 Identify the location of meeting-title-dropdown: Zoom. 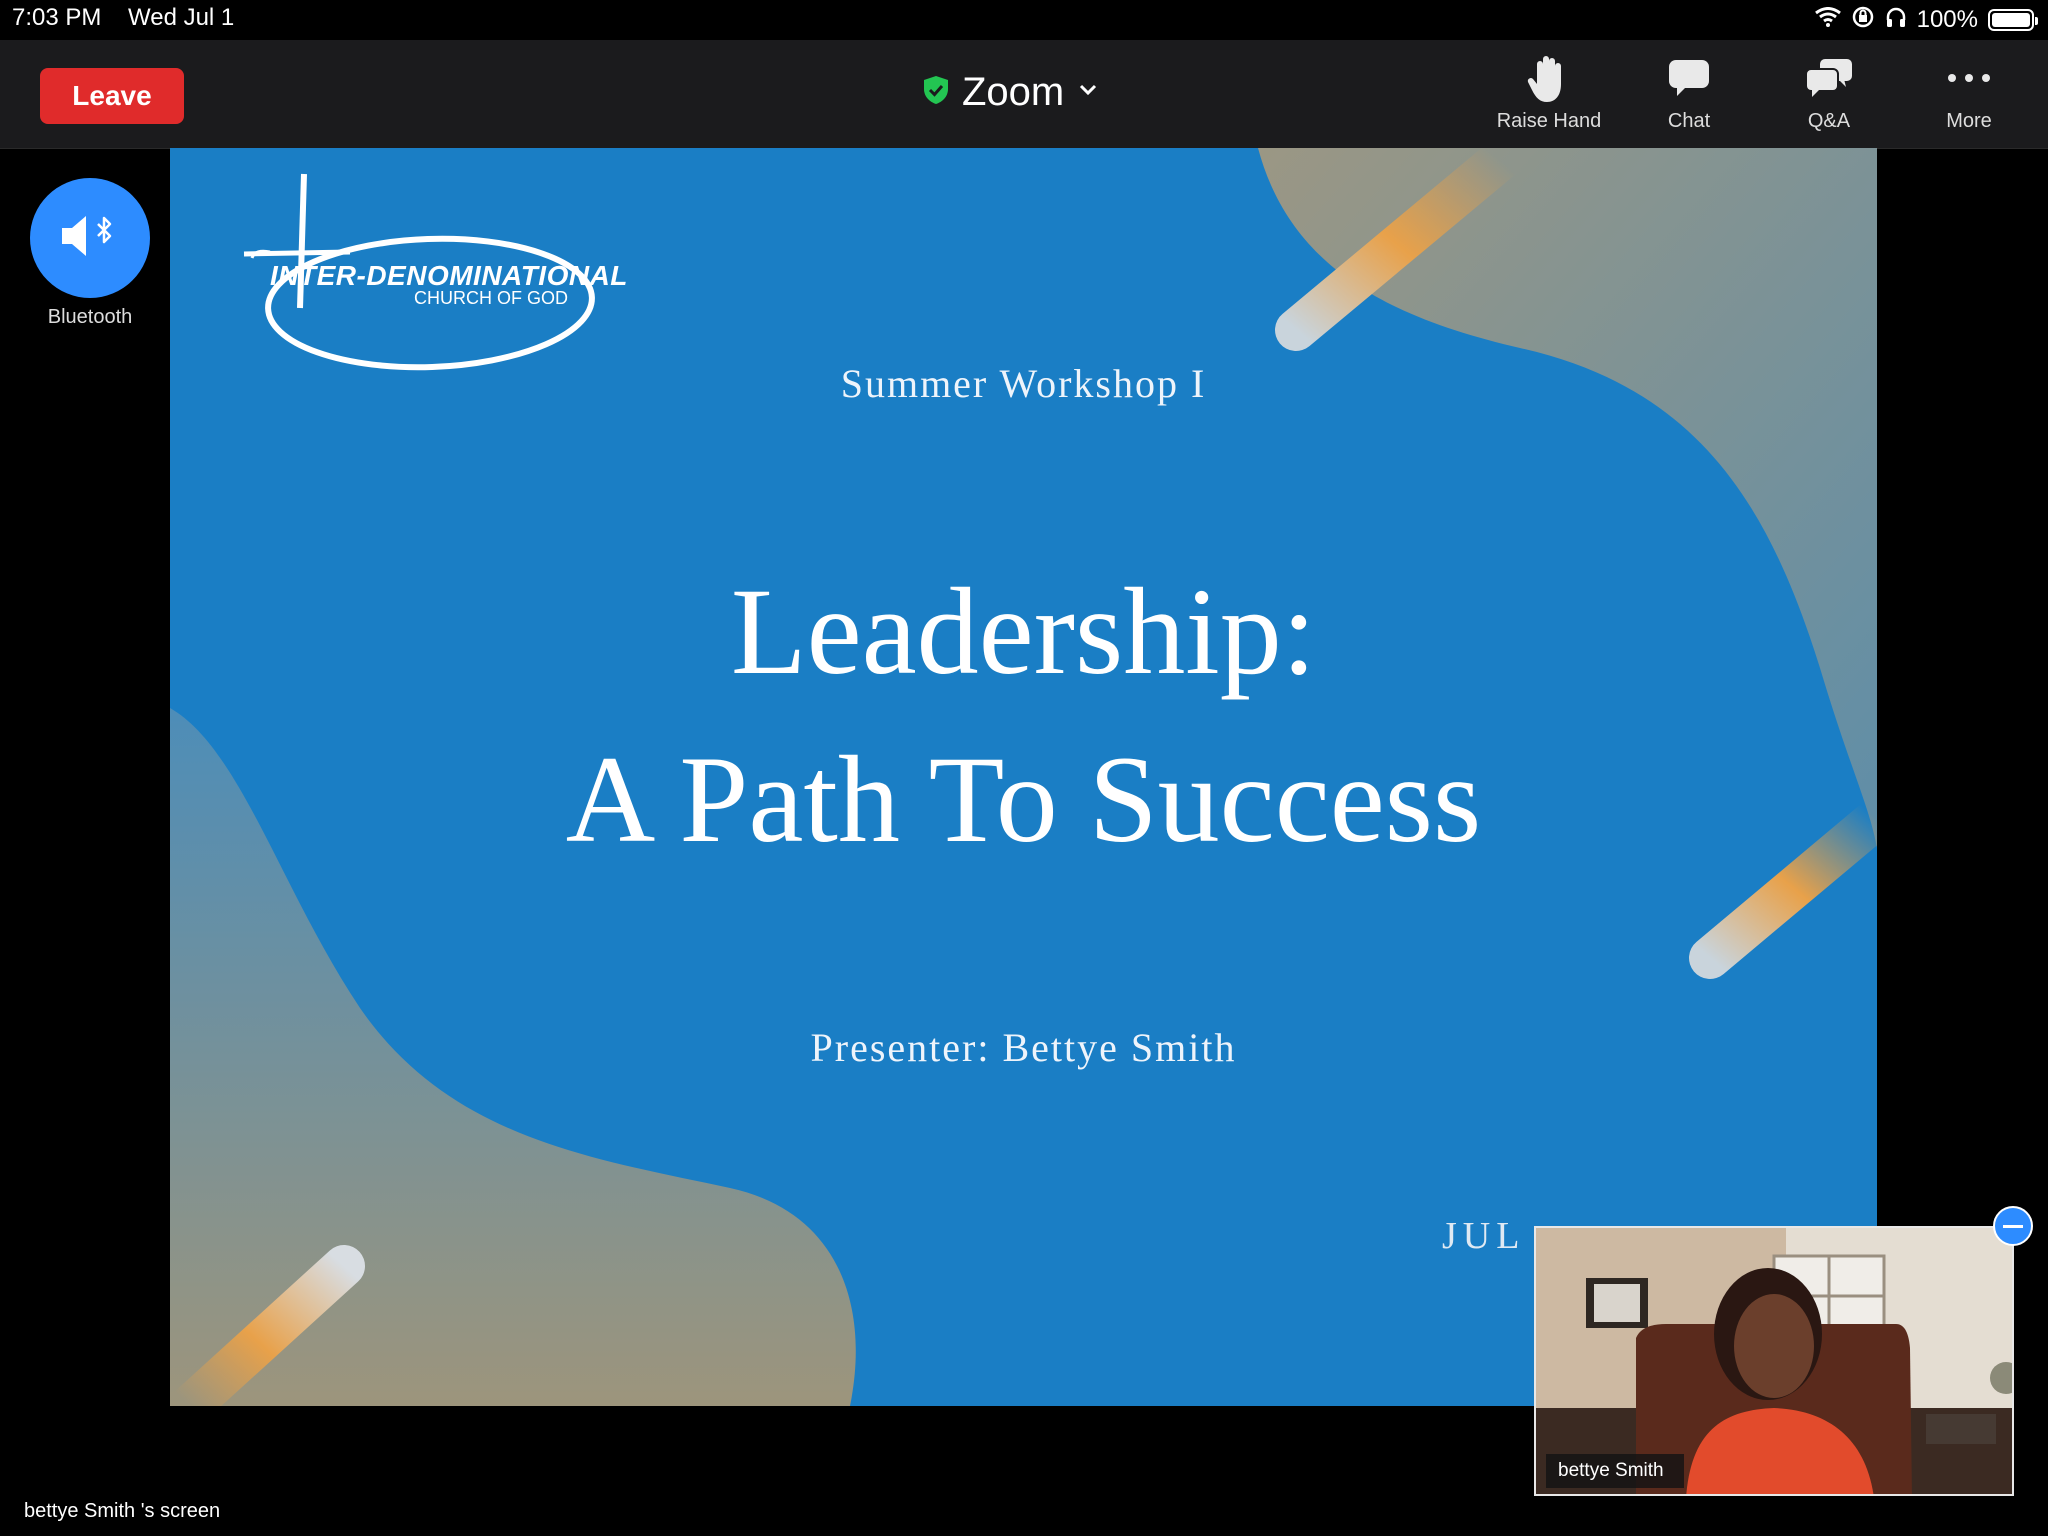
(1011, 92).